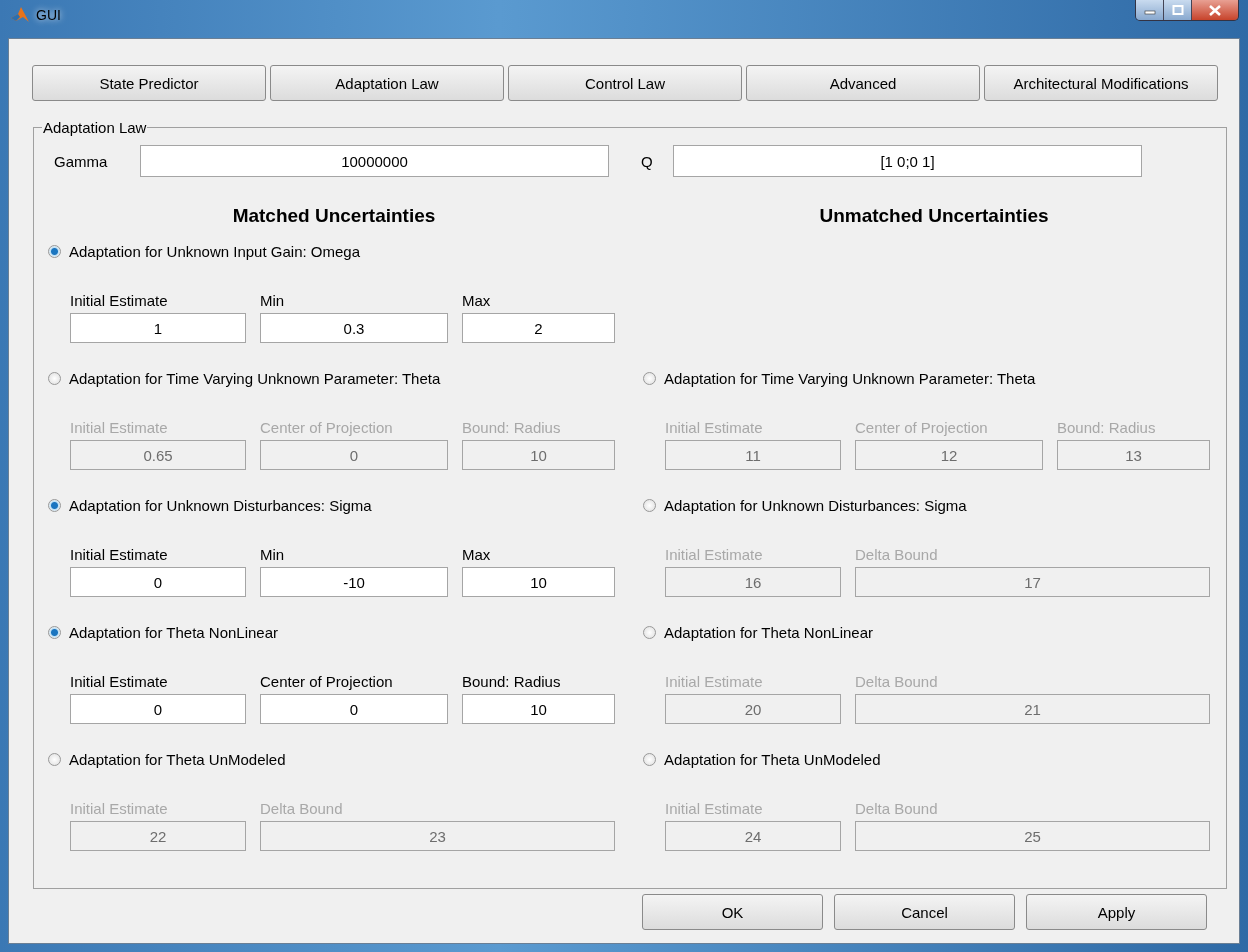  I want to click on tab-button: Architectural Modifications, so click(1101, 83).